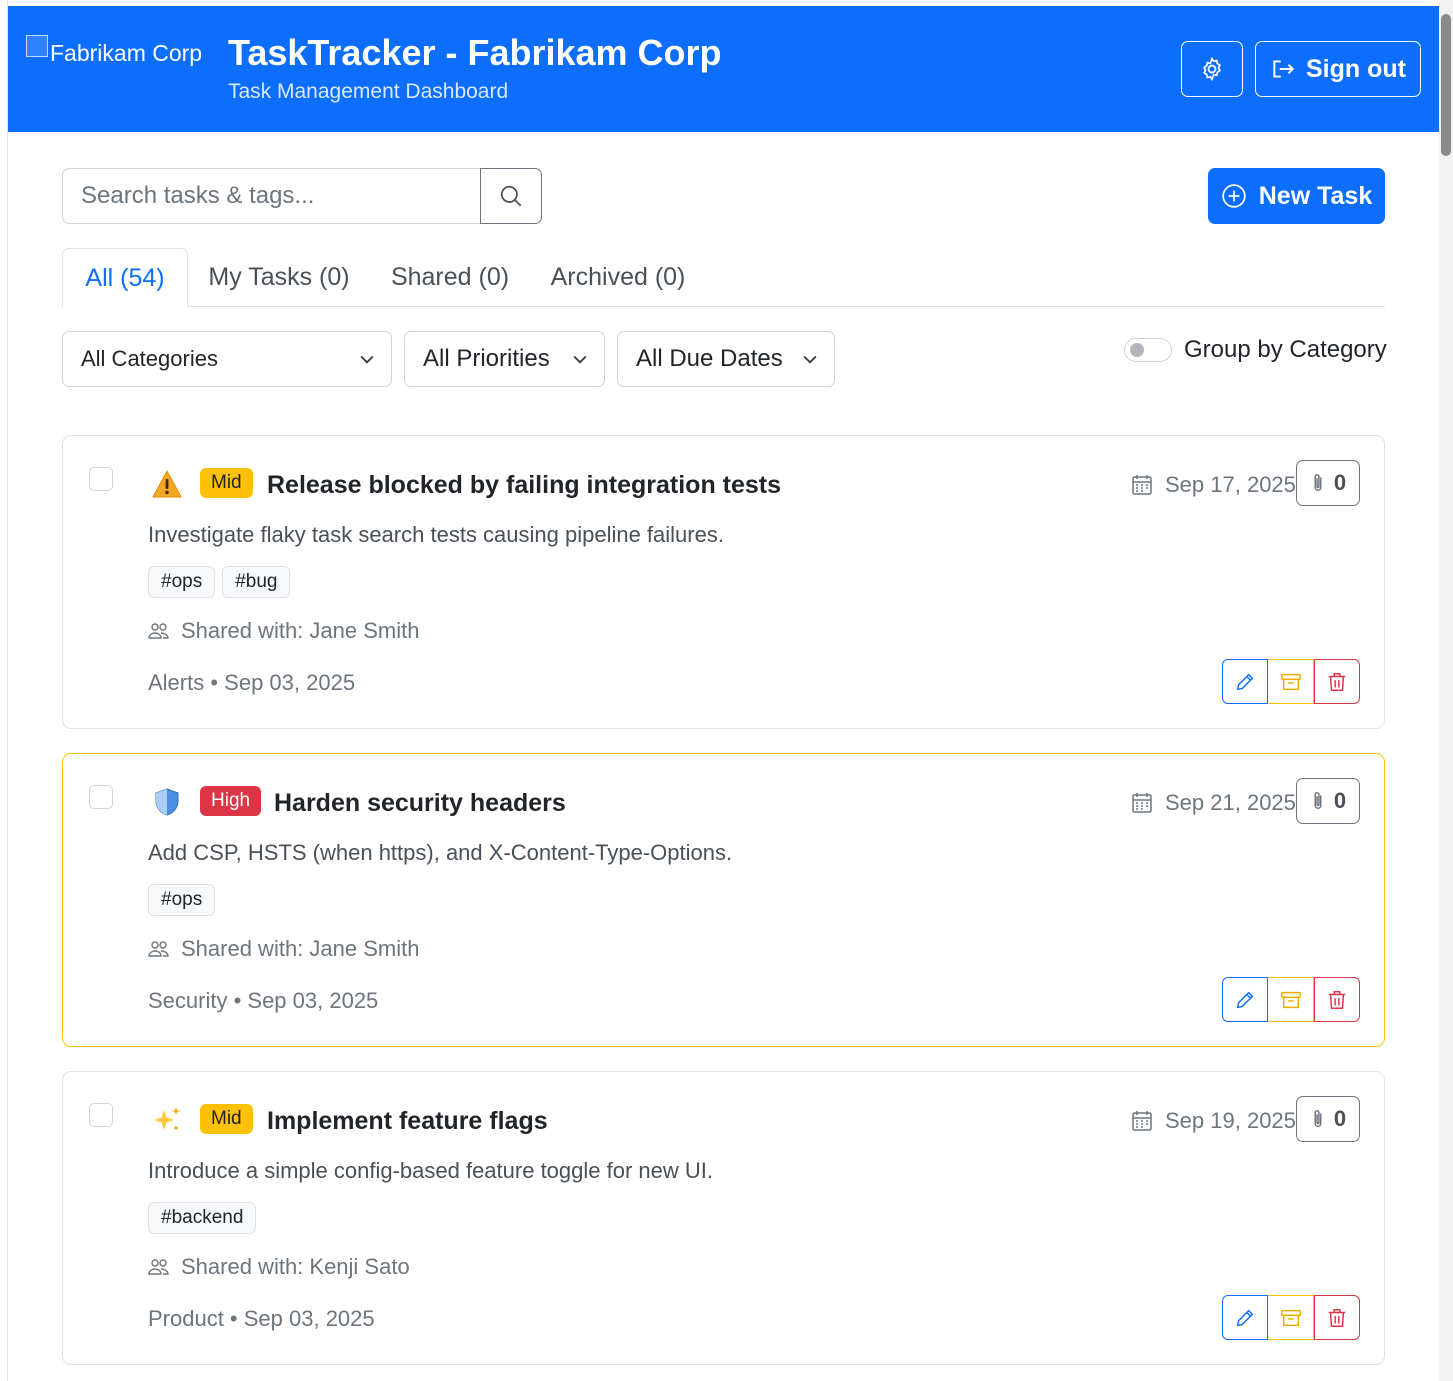 The width and height of the screenshot is (1453, 1381). I want to click on warning-icon, so click(167, 483).